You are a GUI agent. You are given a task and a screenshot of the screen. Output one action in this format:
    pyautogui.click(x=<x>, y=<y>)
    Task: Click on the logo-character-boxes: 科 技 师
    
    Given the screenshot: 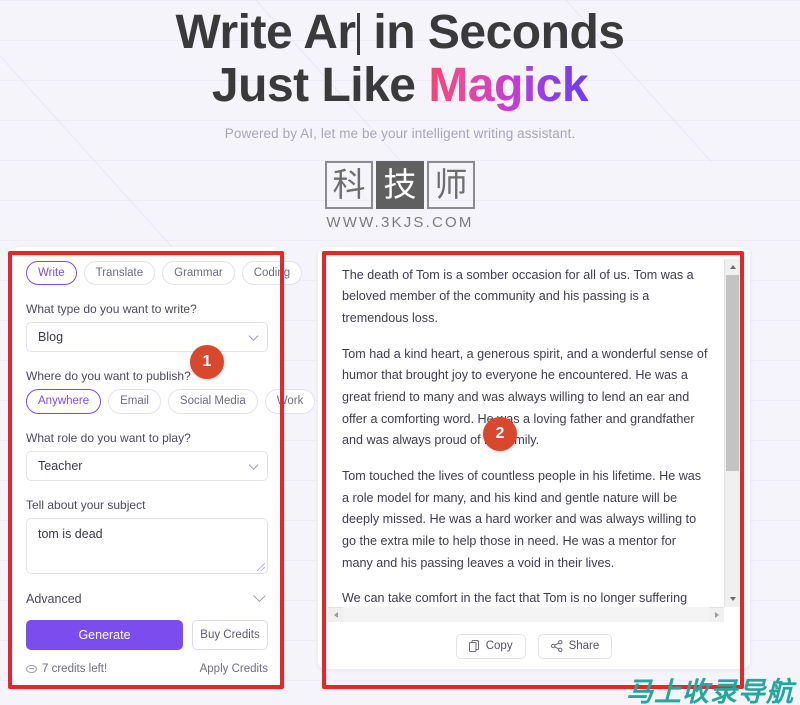 What is the action you would take?
    pyautogui.click(x=400, y=184)
    